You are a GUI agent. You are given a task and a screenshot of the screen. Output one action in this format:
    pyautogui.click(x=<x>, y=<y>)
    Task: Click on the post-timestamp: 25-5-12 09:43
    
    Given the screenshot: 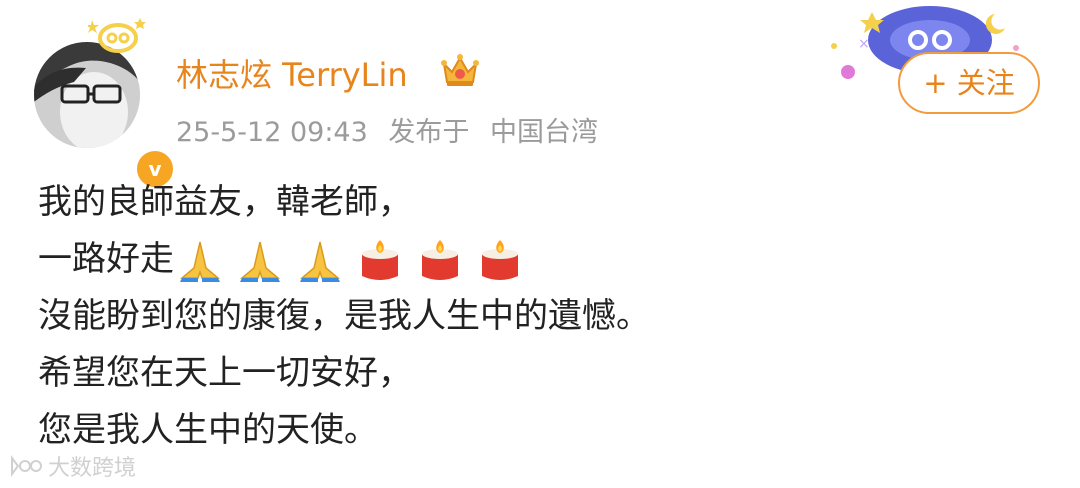 What is the action you would take?
    pyautogui.click(x=272, y=132)
    